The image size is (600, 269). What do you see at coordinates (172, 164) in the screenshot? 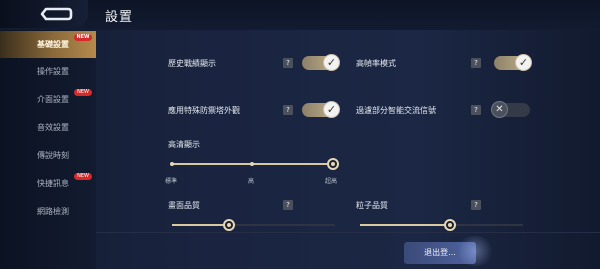
I see `hd-display-tick-standard` at bounding box center [172, 164].